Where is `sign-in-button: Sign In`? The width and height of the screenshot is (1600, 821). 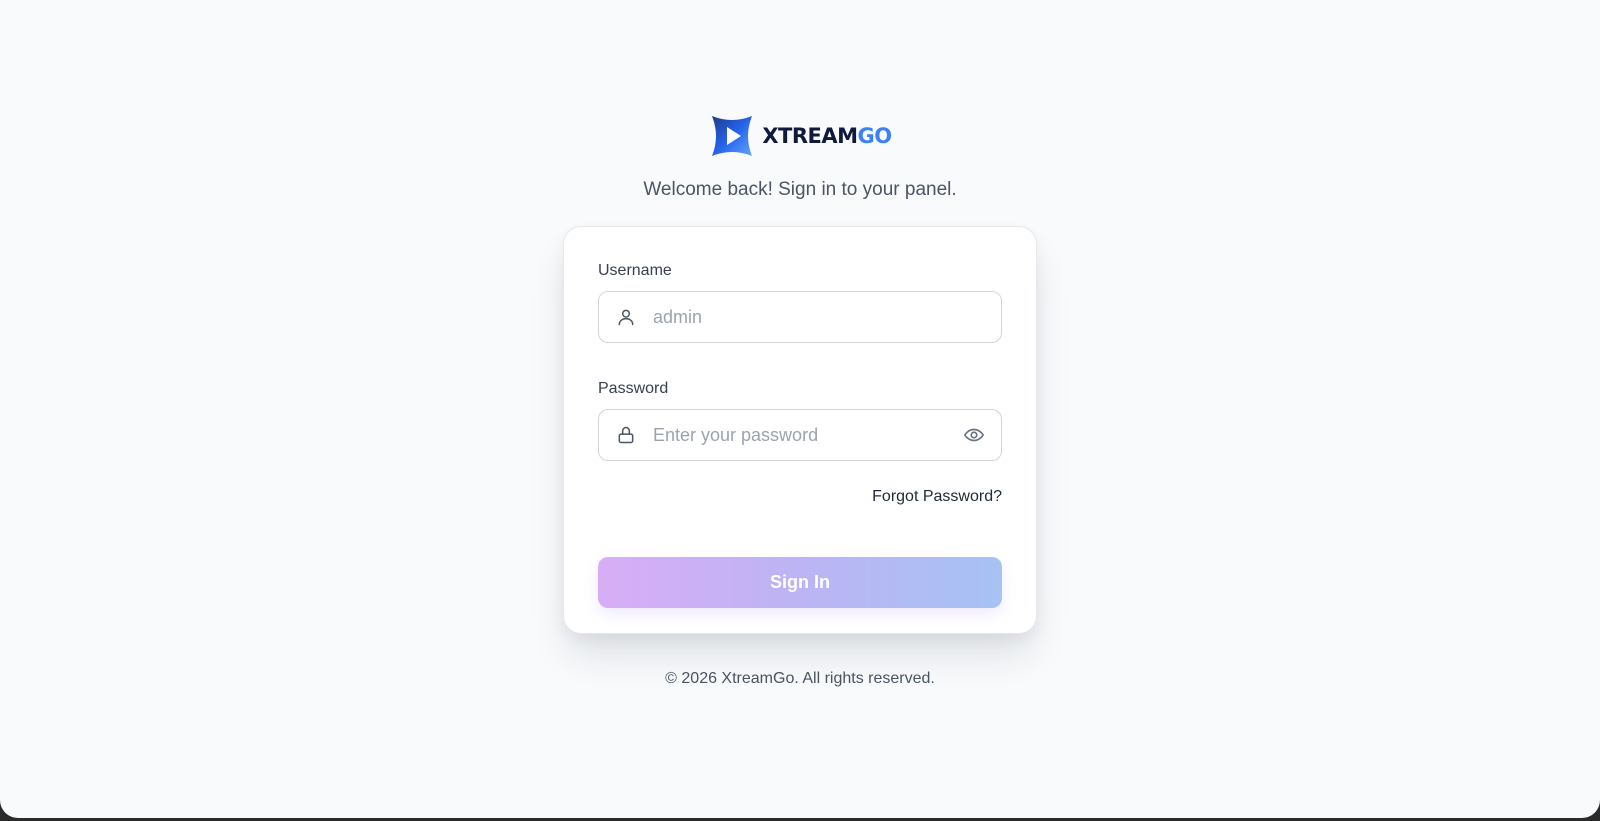 sign-in-button: Sign In is located at coordinates (800, 582).